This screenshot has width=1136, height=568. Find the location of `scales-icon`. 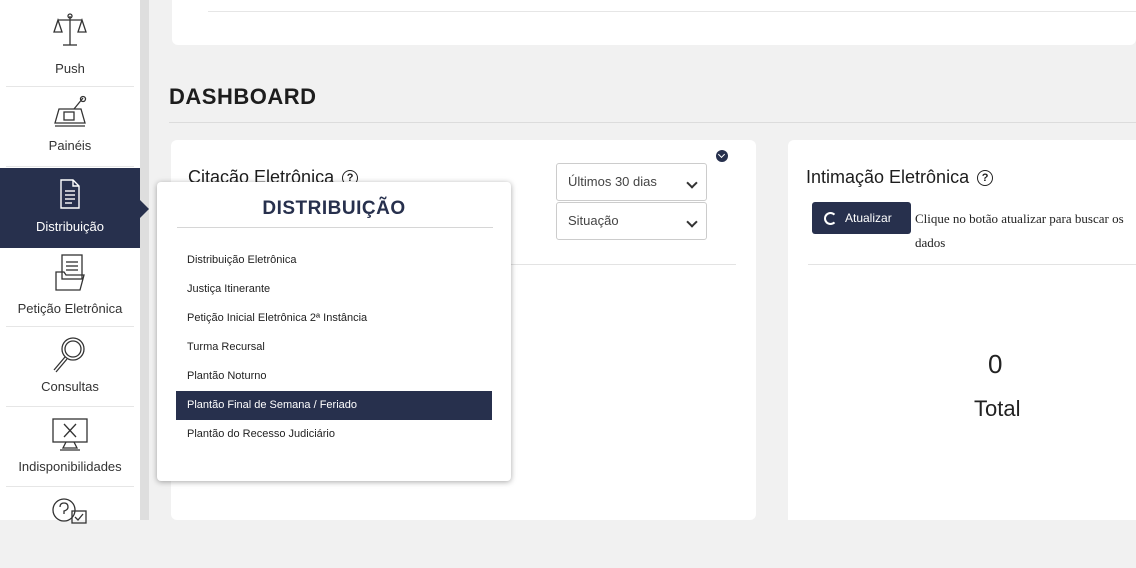

scales-icon is located at coordinates (70, 29).